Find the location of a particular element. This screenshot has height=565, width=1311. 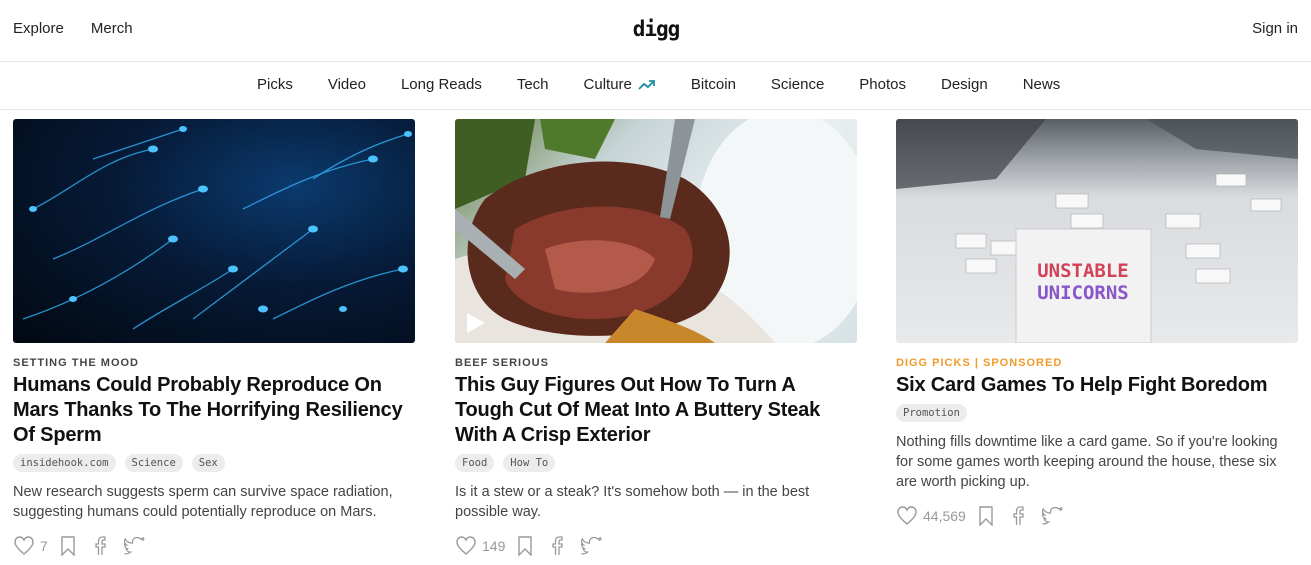

like-count: 44,569 is located at coordinates (944, 516).